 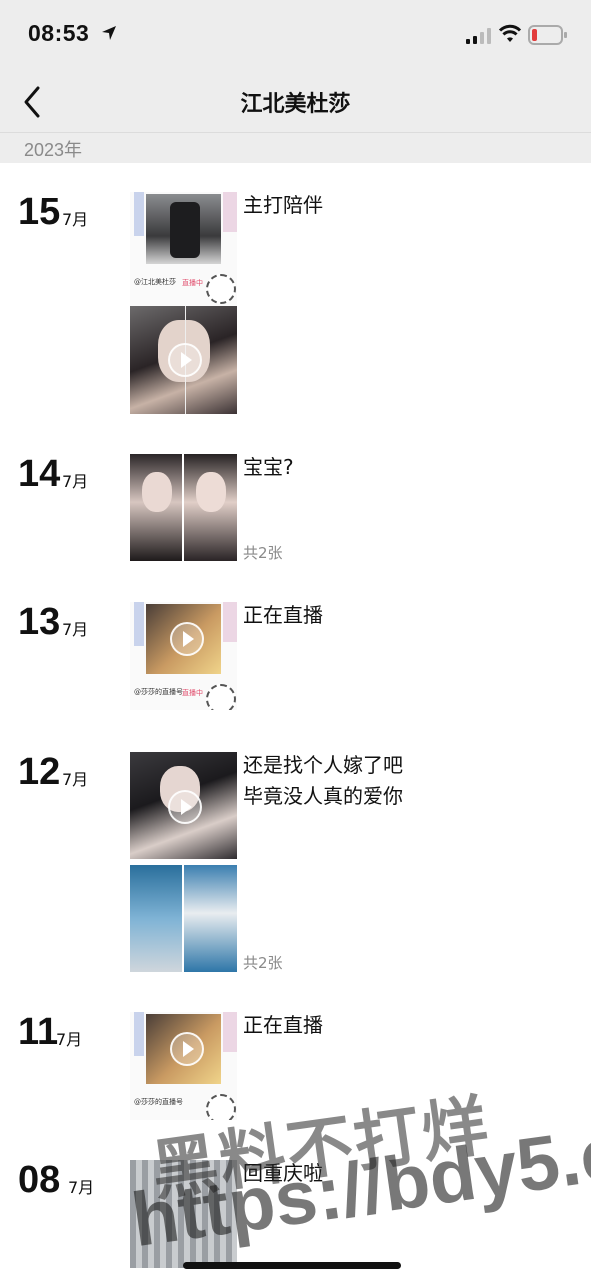 What do you see at coordinates (53, 150) in the screenshot?
I see `year-label: 2023年` at bounding box center [53, 150].